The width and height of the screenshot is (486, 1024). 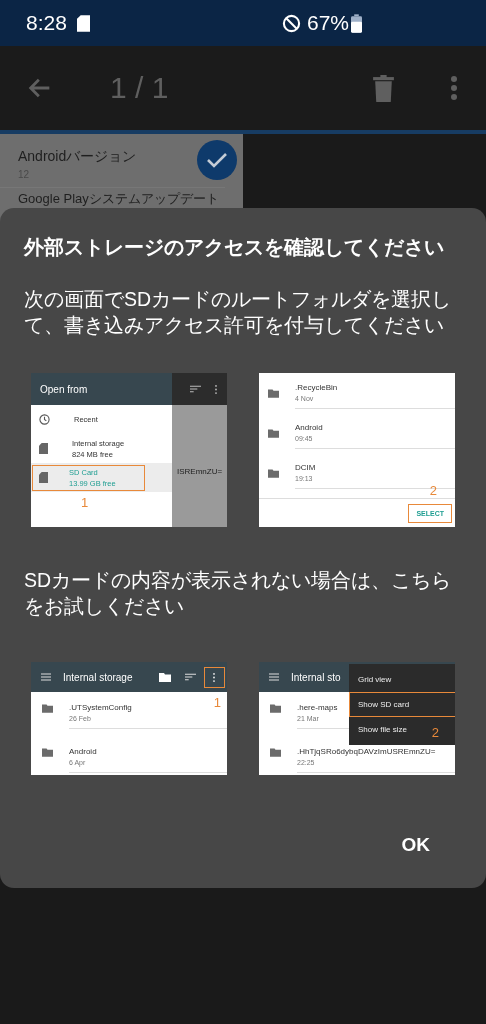 What do you see at coordinates (217, 160) in the screenshot?
I see `check-circle-icon` at bounding box center [217, 160].